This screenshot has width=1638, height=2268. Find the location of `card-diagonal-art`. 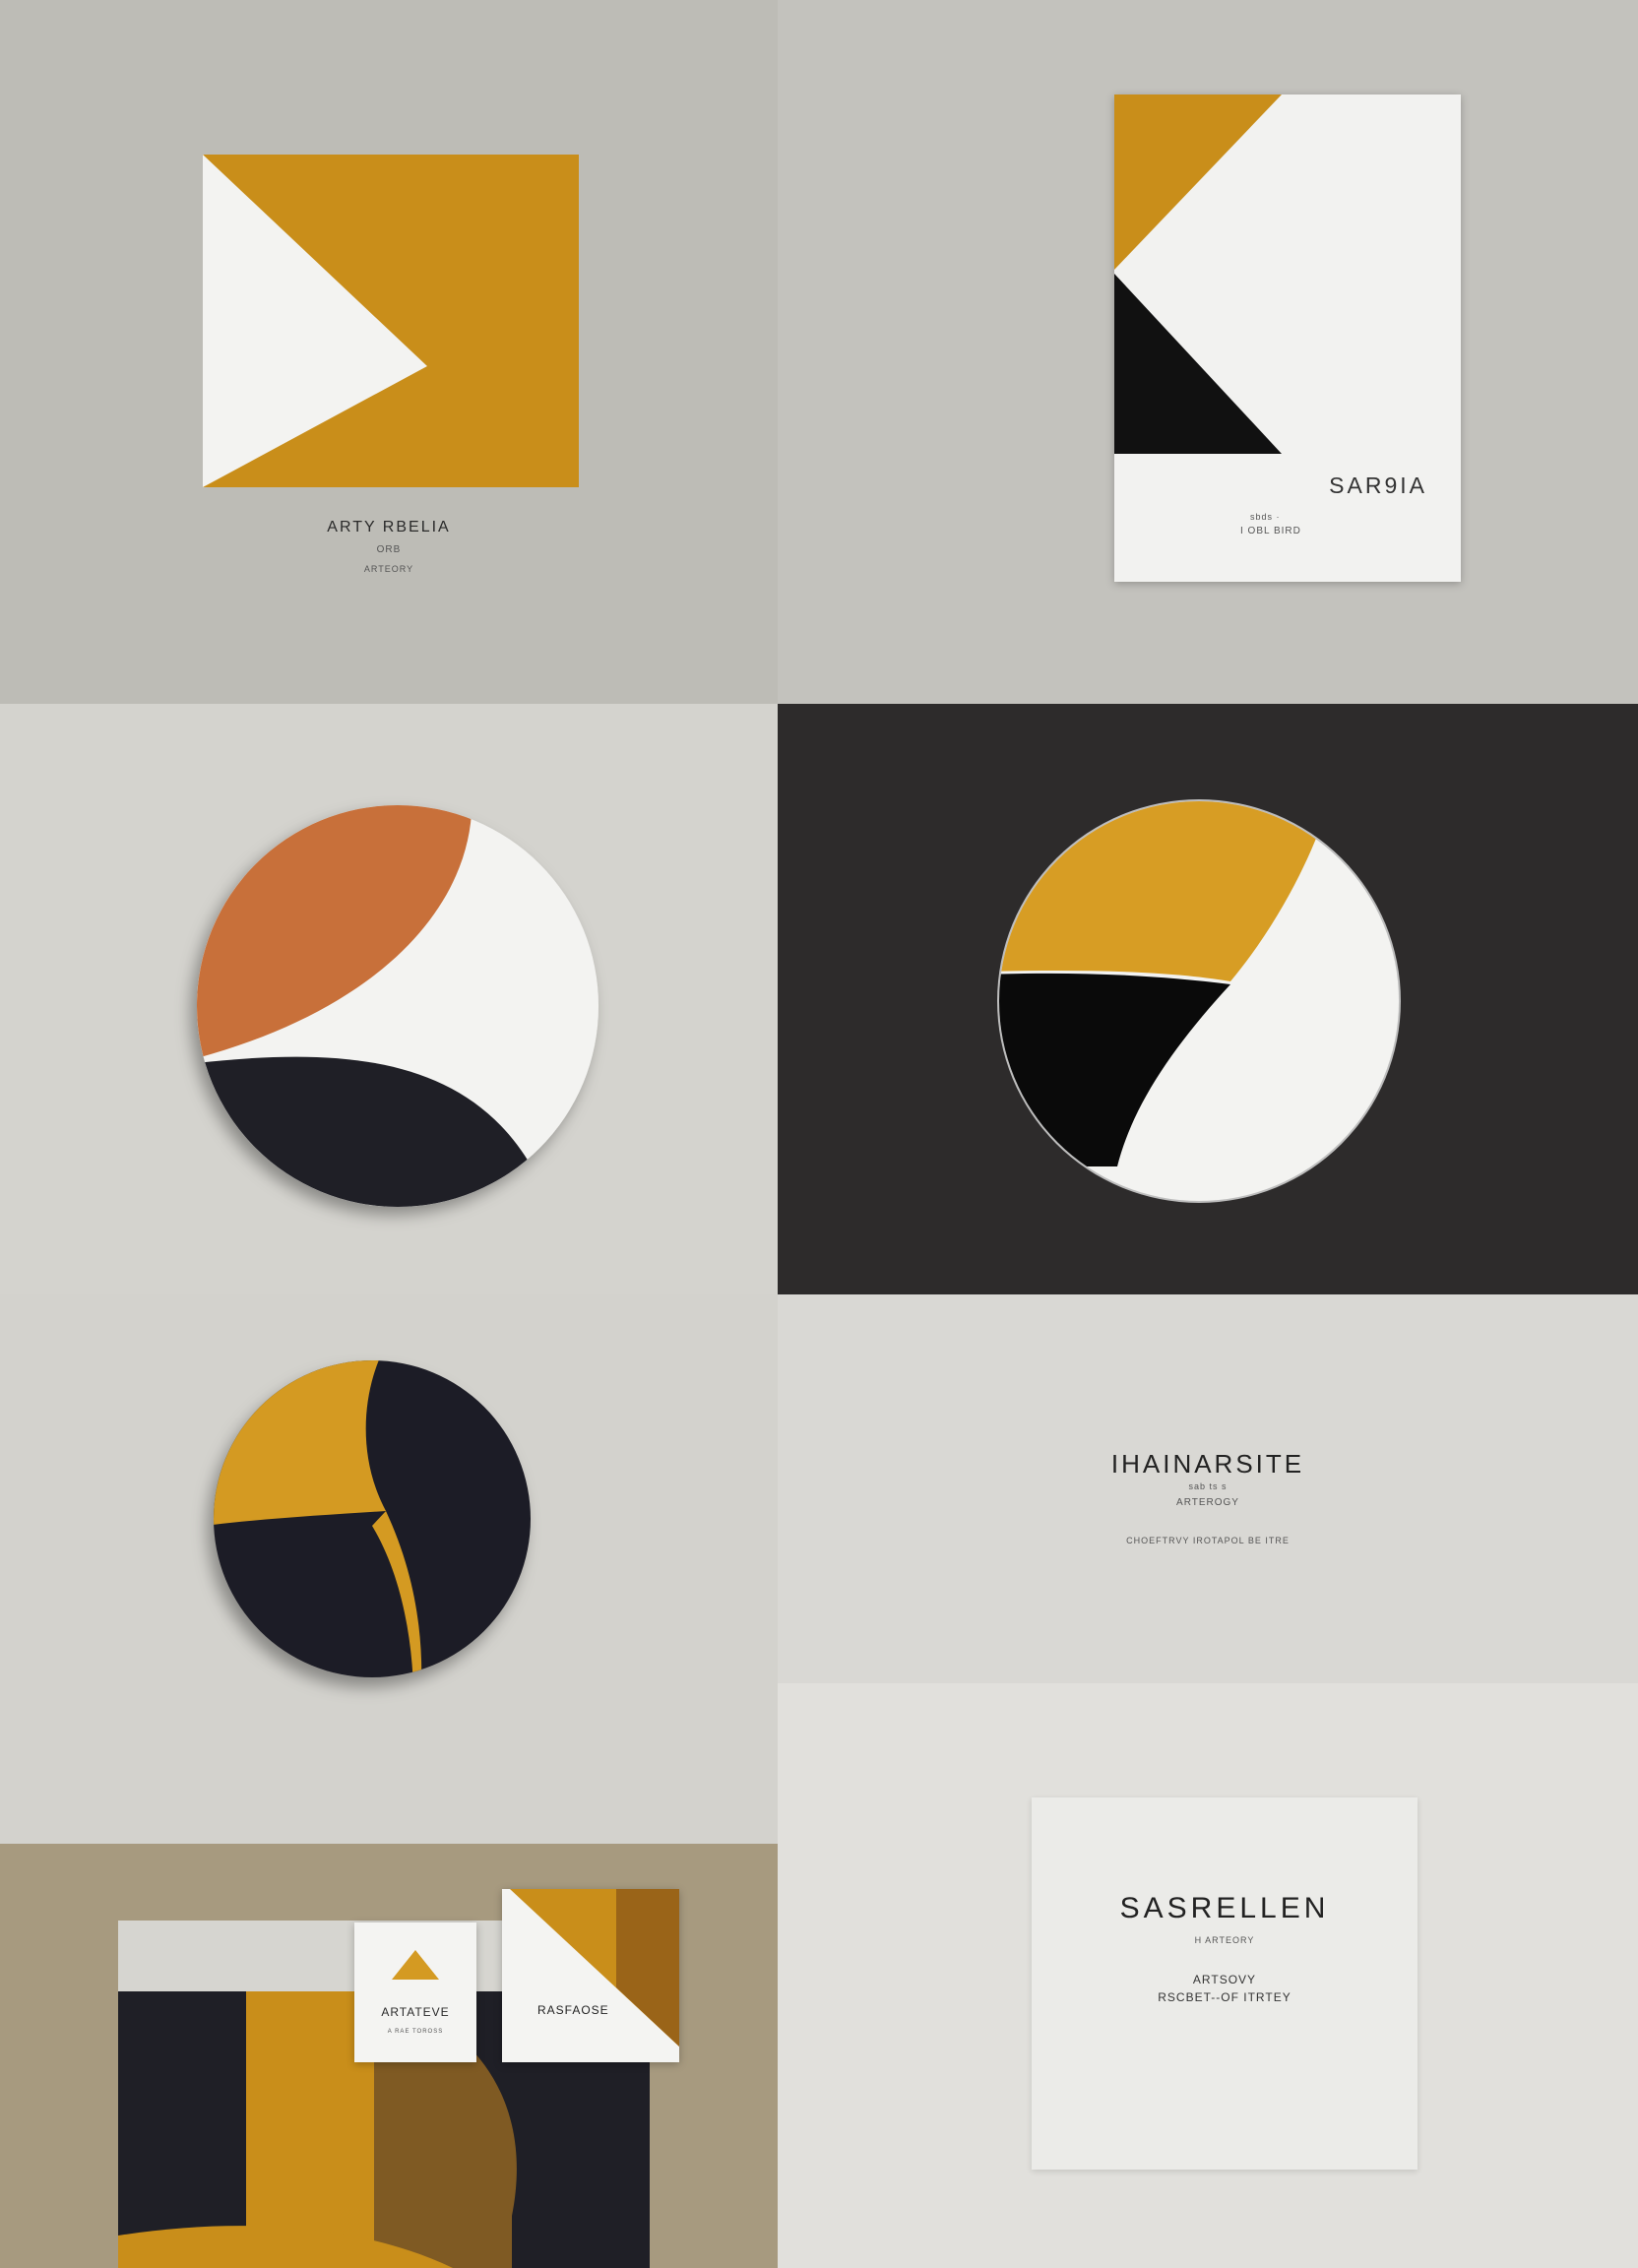

card-diagonal-art is located at coordinates (594, 1968).